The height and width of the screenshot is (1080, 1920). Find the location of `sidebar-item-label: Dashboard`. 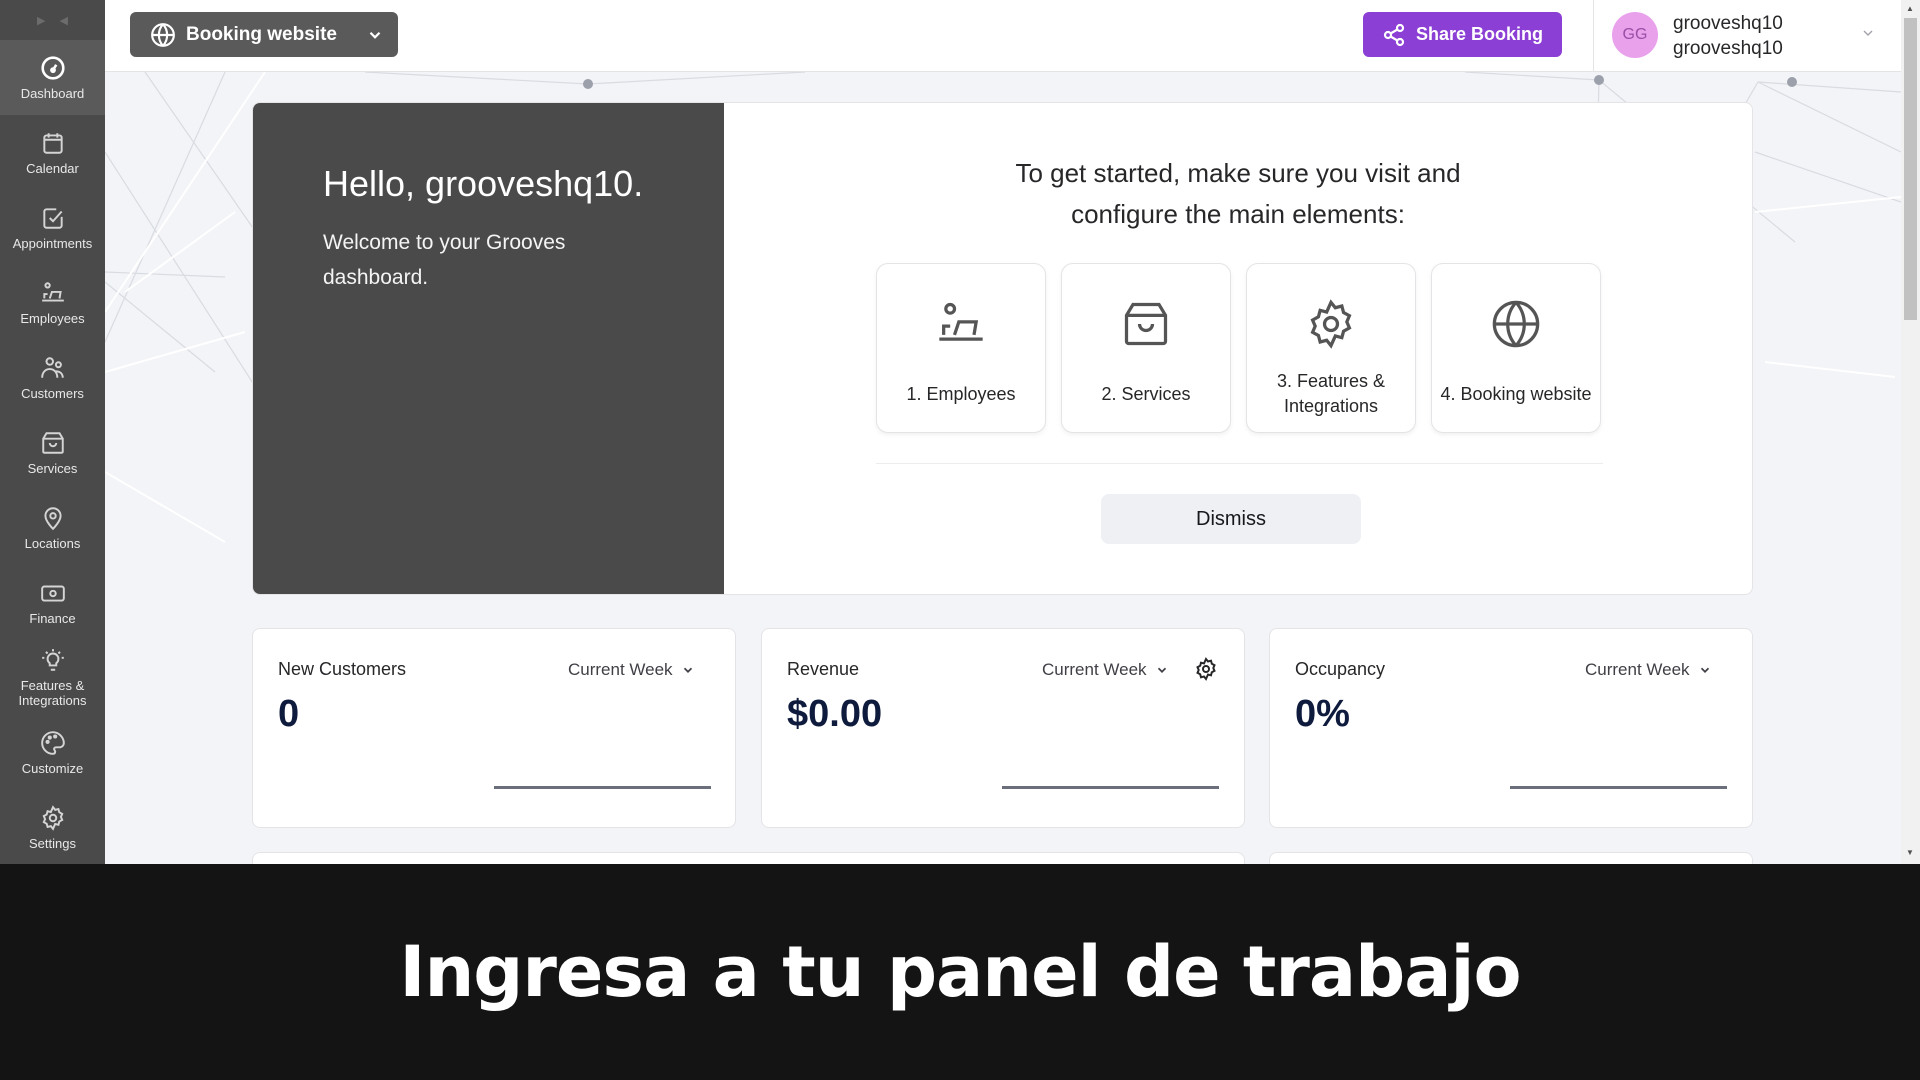

sidebar-item-label: Dashboard is located at coordinates (52, 93).